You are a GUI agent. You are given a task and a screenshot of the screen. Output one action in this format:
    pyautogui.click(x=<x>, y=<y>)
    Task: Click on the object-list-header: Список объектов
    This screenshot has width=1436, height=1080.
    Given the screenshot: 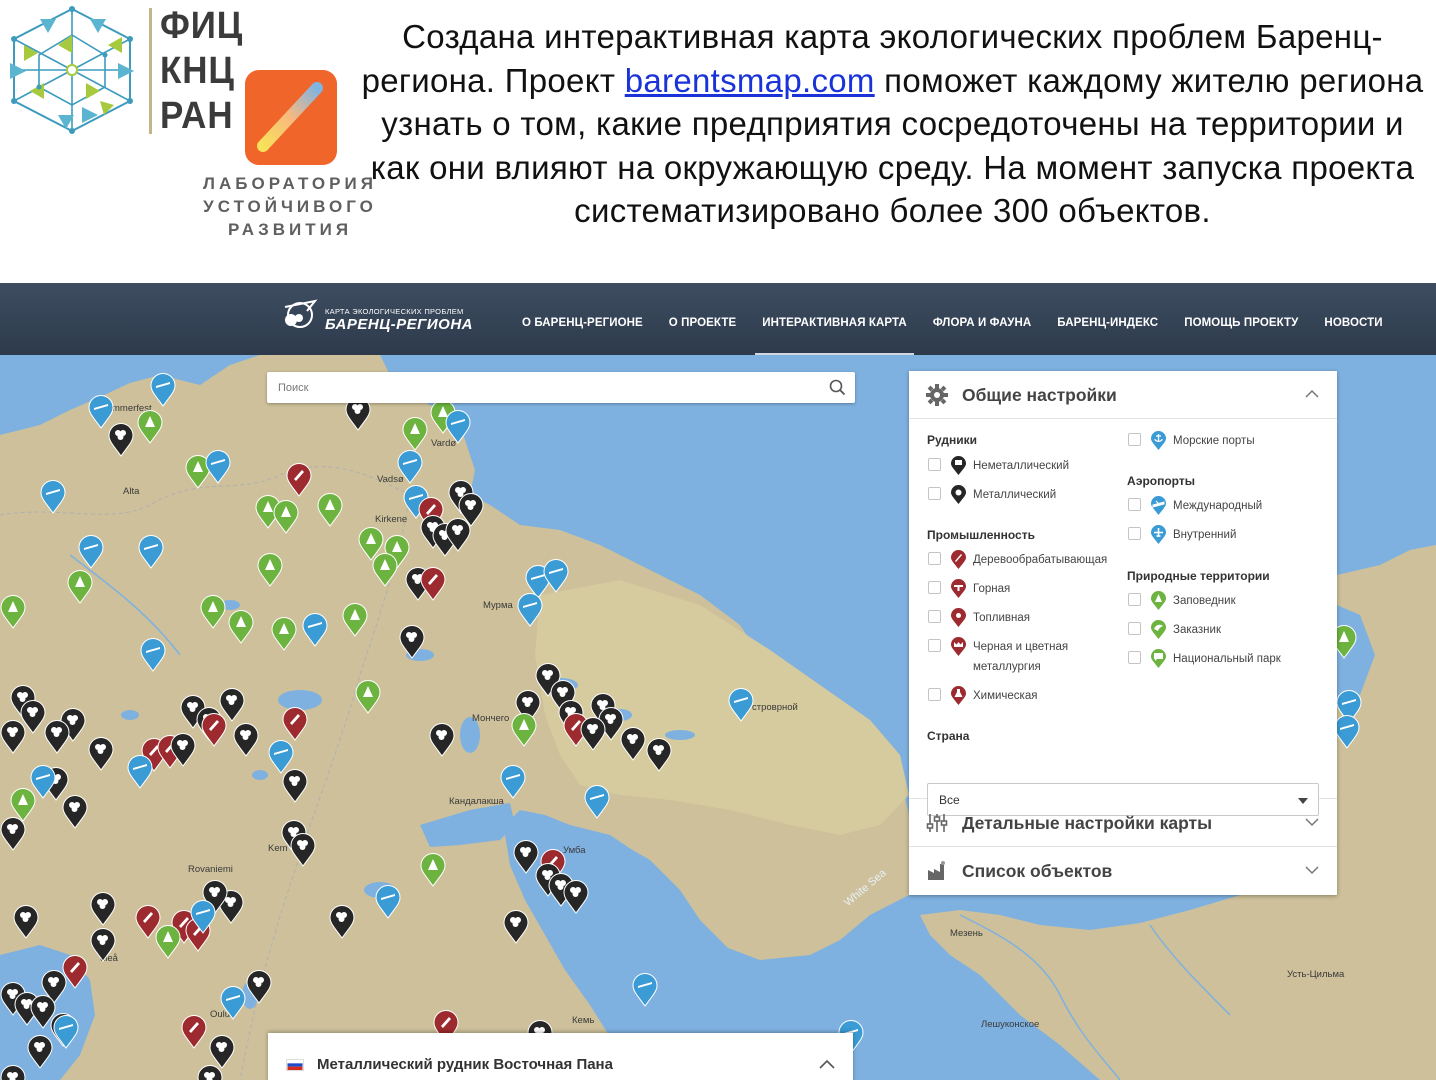 What is the action you would take?
    pyautogui.click(x=1123, y=871)
    